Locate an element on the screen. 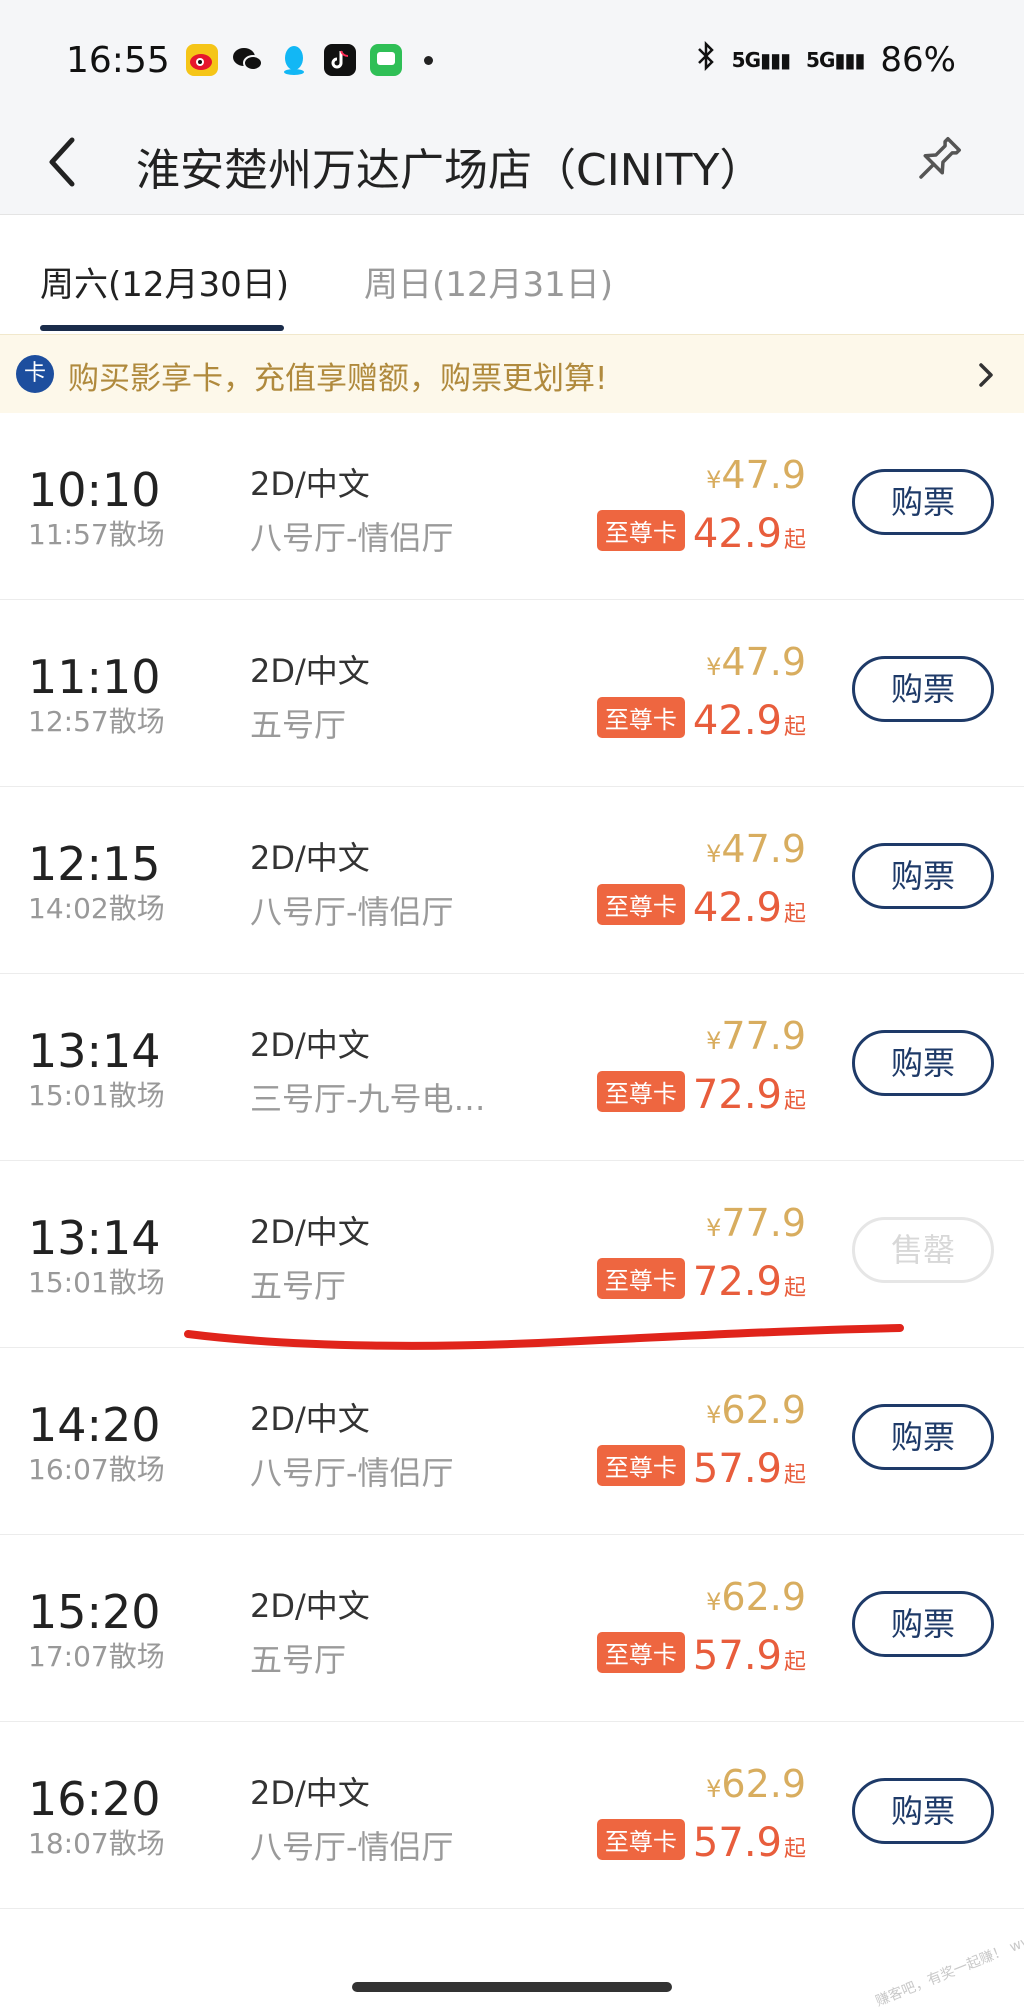 The image size is (1024, 2011). signal-2-icon: 5G▮▮▮ is located at coordinates (835, 60).